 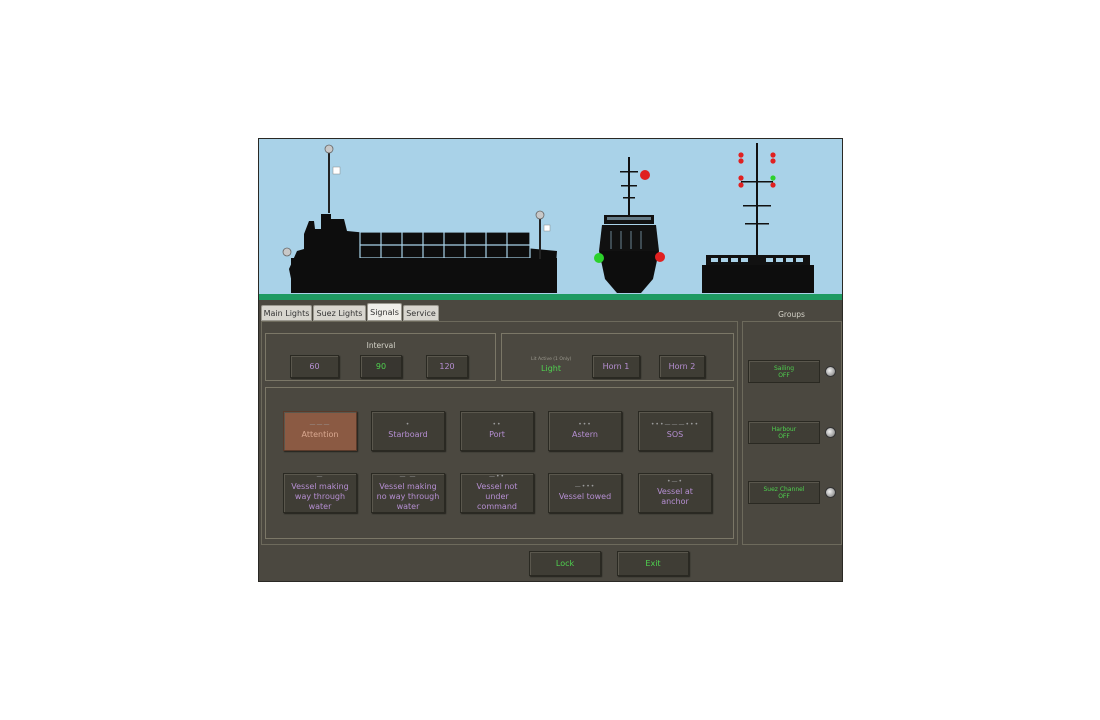 I want to click on sailing-group-button: Sailing OFF, so click(x=784, y=371).